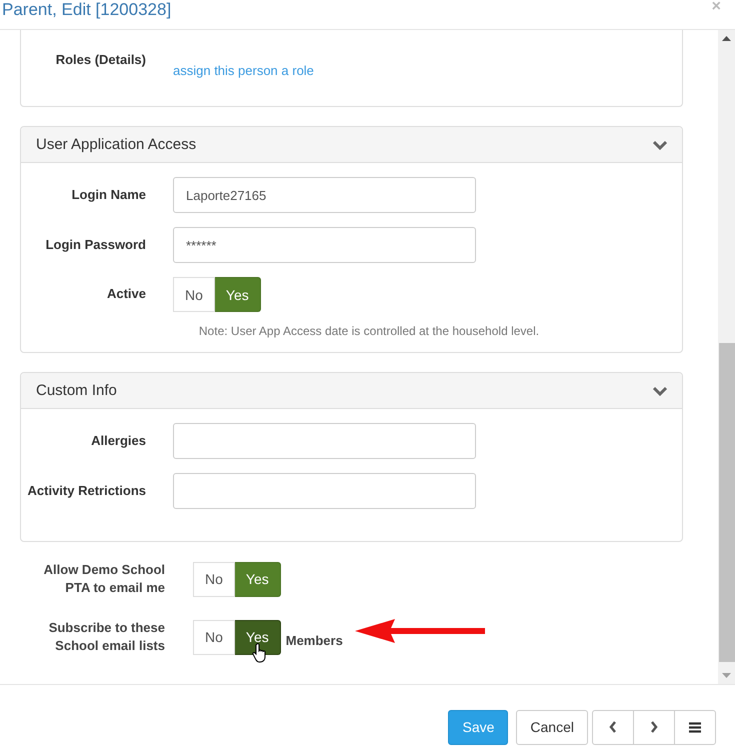 The image size is (735, 747). I want to click on chevron-left-icon, so click(613, 727).